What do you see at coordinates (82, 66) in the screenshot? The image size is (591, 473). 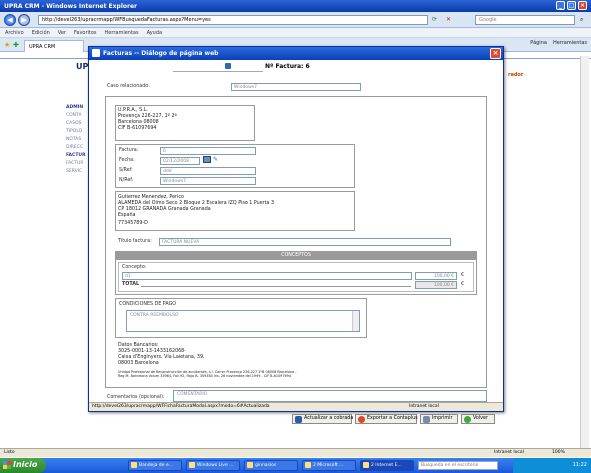 I see `logo: UP` at bounding box center [82, 66].